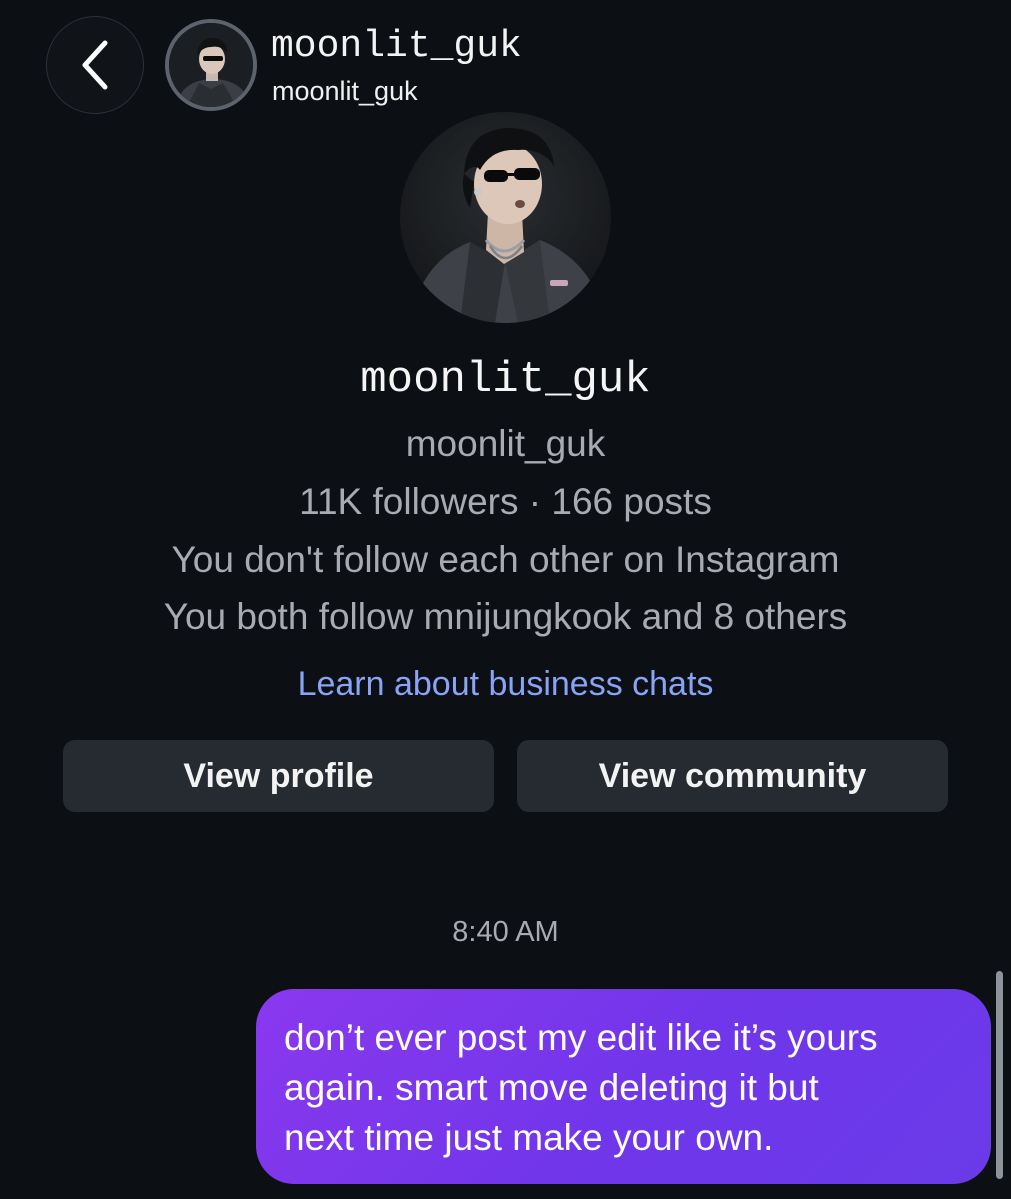 Image resolution: width=1011 pixels, height=1199 pixels. I want to click on scrollbar, so click(999, 1075).